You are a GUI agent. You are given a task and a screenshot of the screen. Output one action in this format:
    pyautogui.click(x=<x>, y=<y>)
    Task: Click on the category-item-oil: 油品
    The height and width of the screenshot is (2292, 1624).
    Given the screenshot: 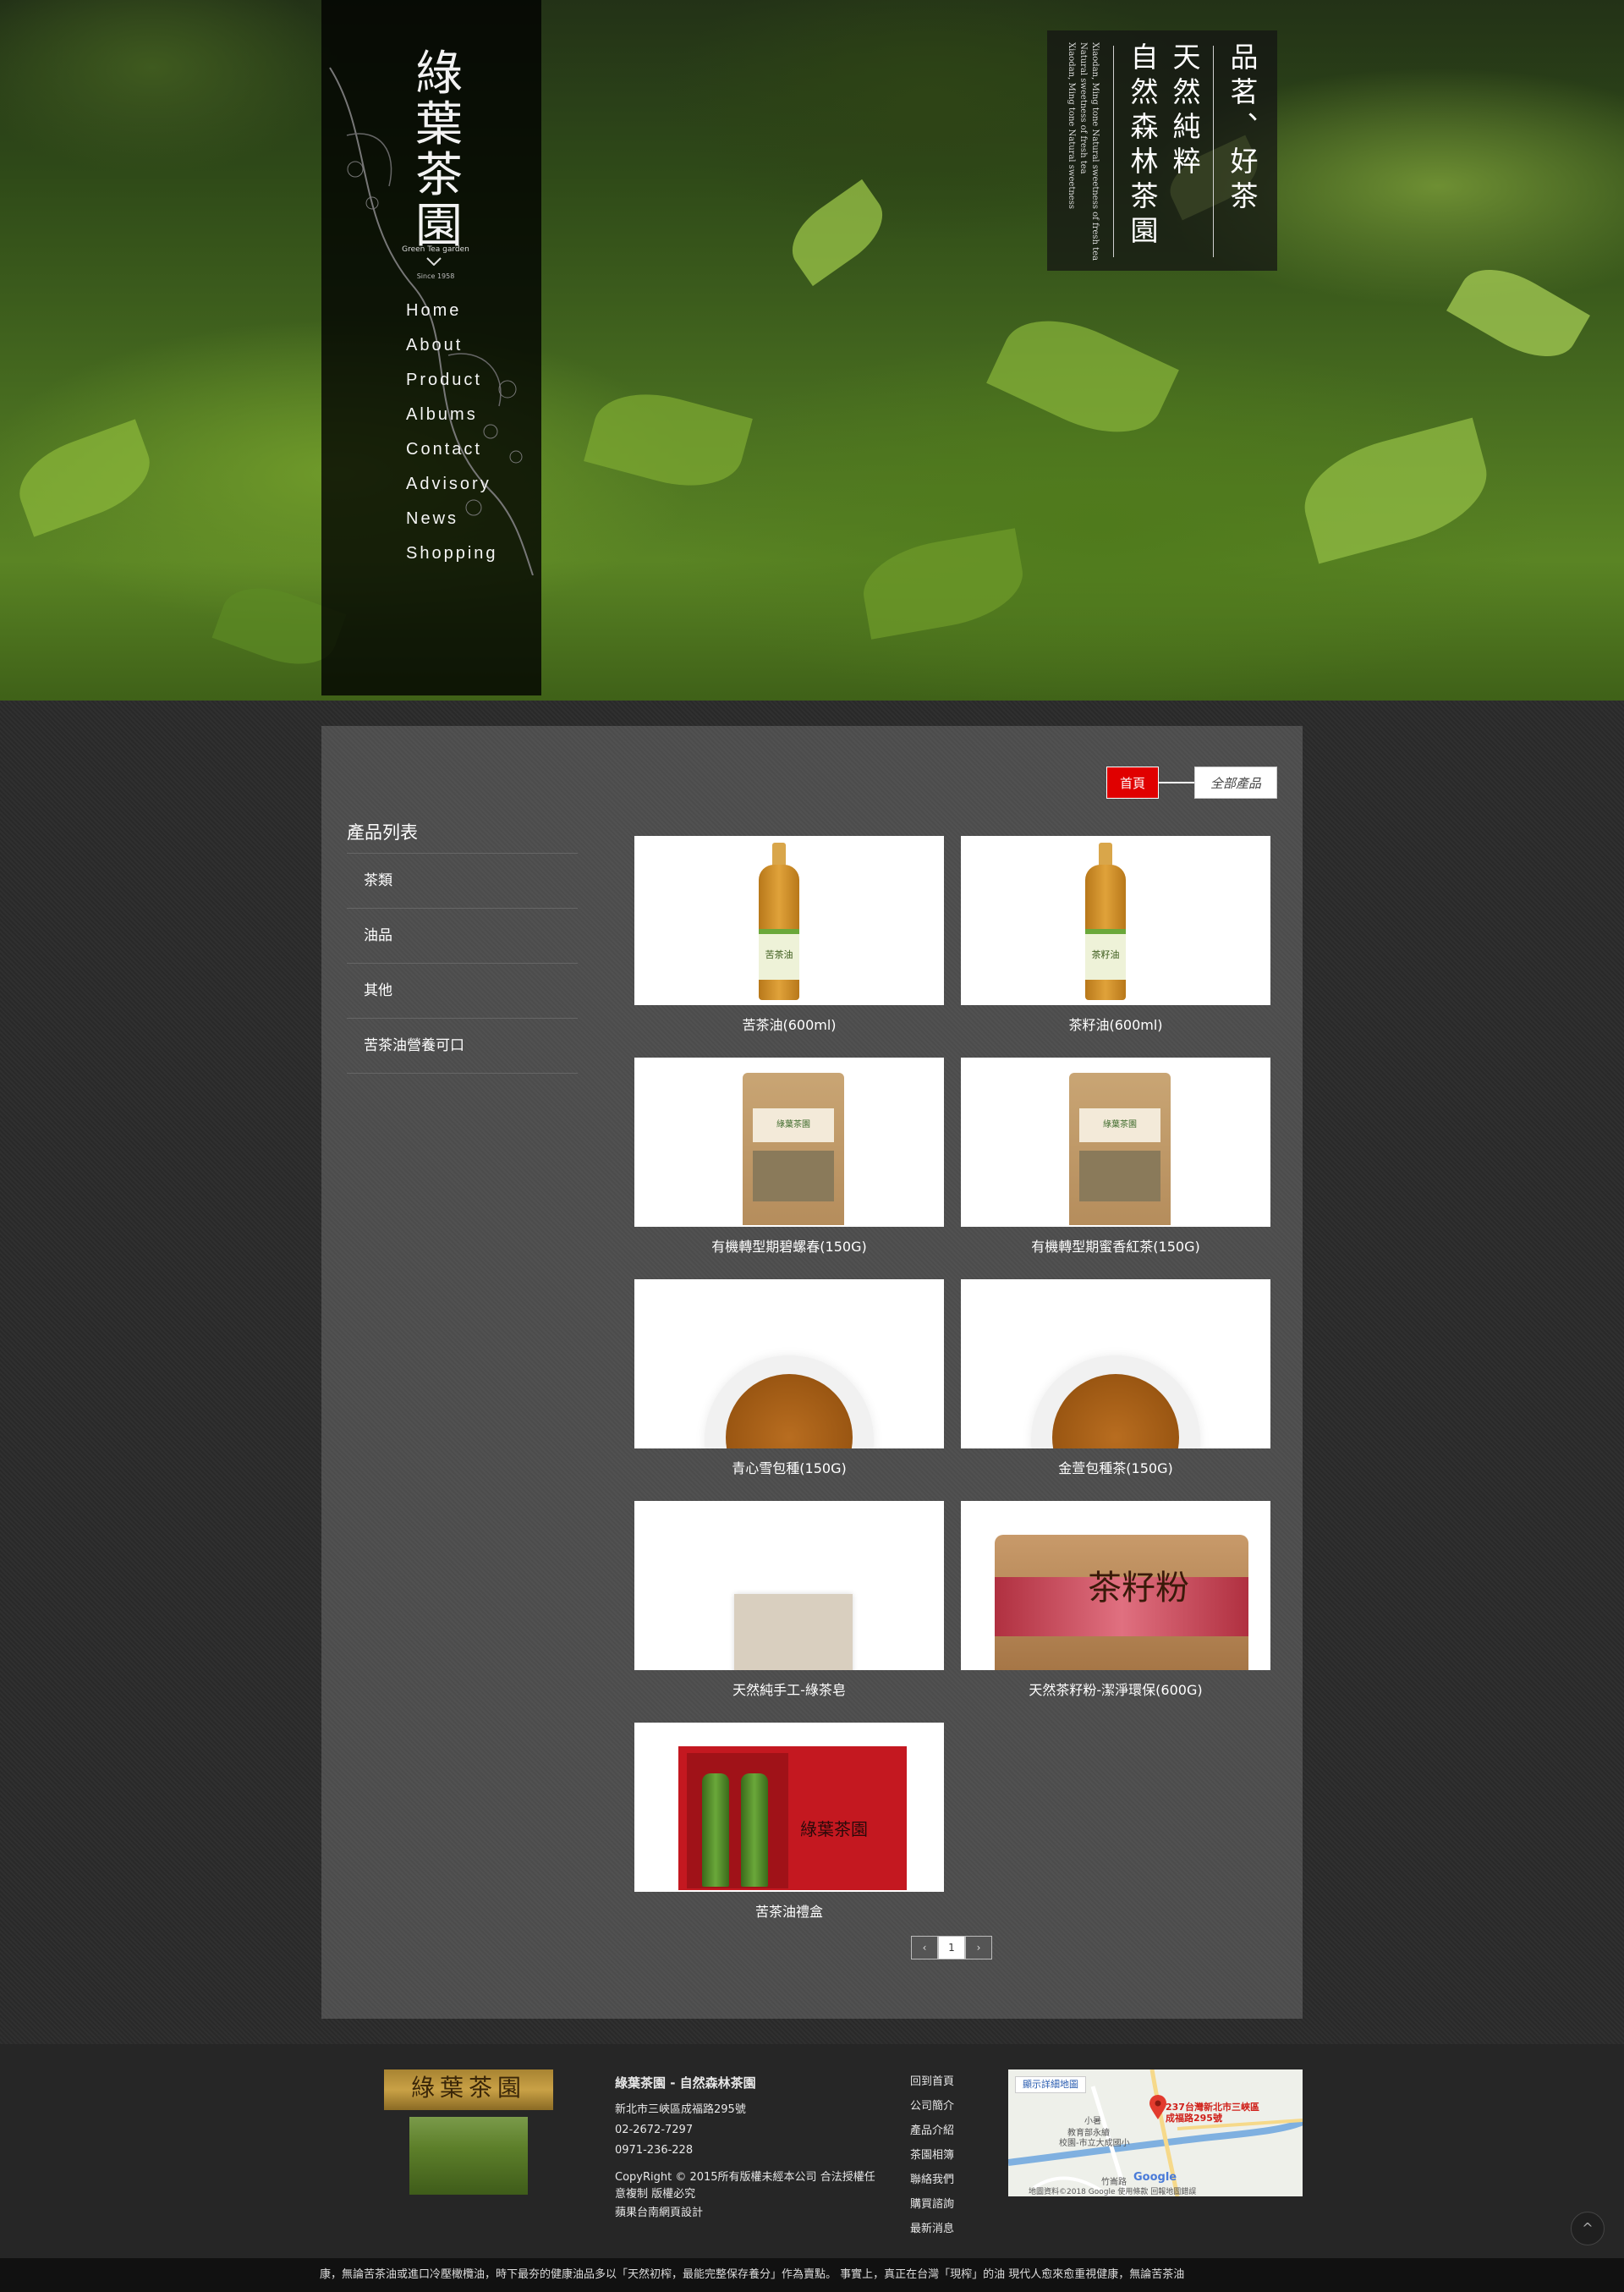 What is the action you would take?
    pyautogui.click(x=462, y=936)
    